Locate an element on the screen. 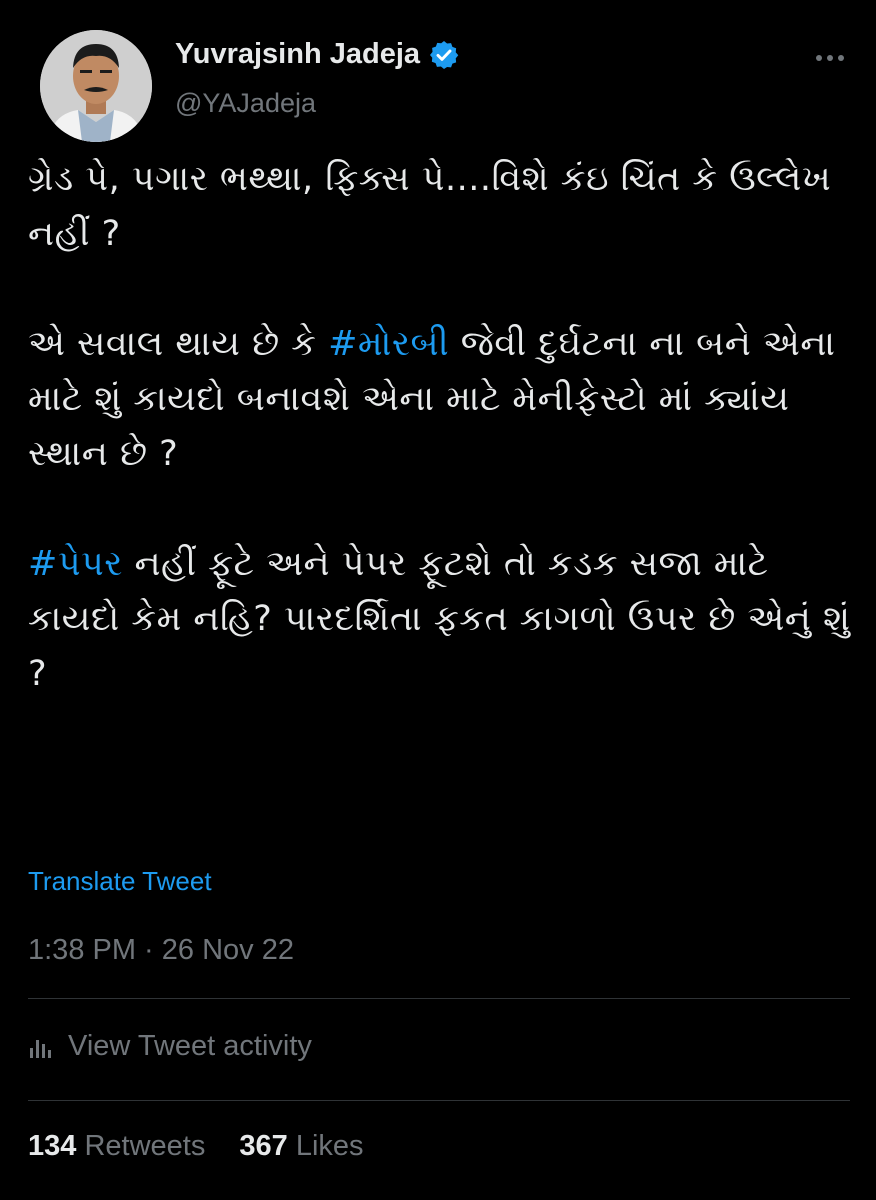 The image size is (876, 1200). profile-photo is located at coordinates (96, 86).